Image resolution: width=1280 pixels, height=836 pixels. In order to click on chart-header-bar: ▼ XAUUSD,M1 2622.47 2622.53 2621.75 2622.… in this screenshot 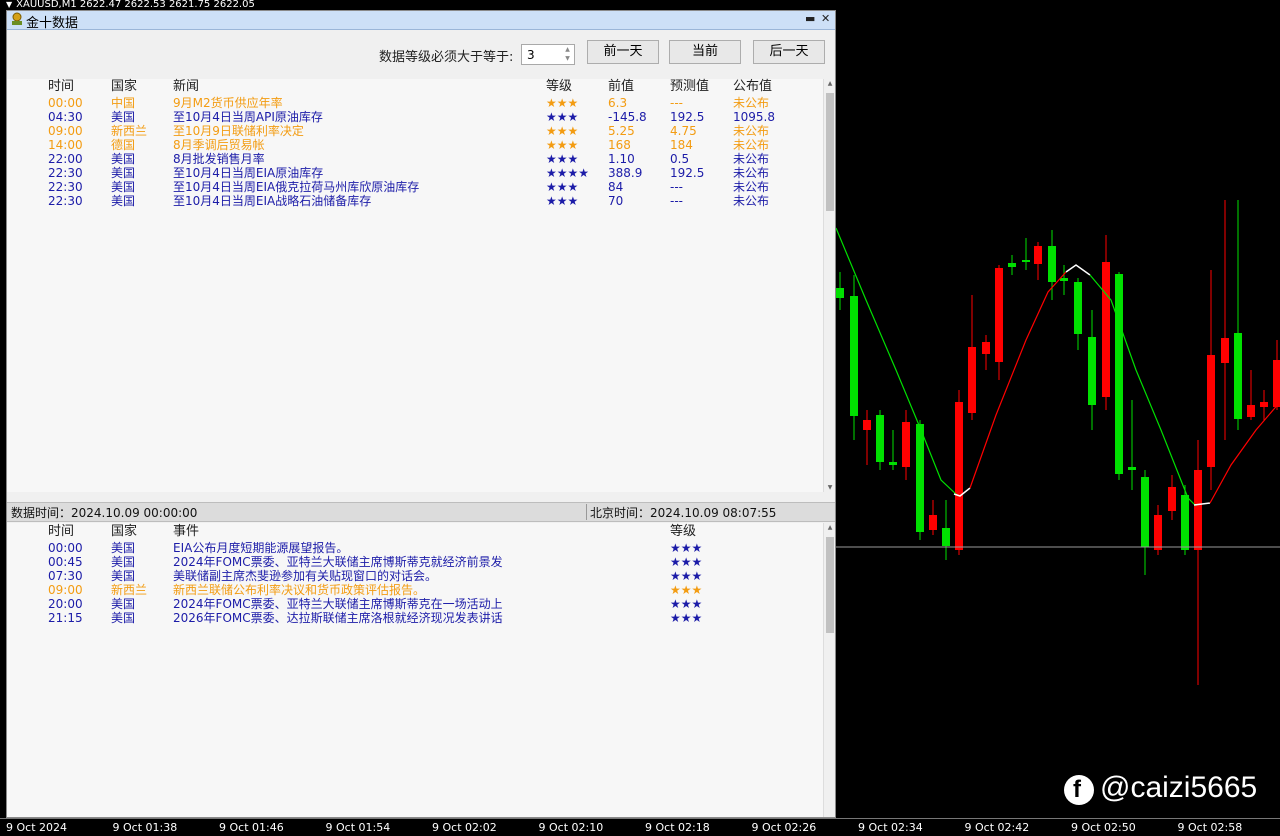, I will do `click(640, 5)`.